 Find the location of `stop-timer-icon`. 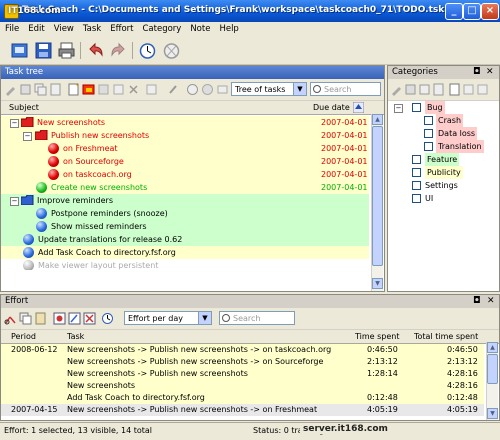

stop-timer-icon is located at coordinates (207, 89).